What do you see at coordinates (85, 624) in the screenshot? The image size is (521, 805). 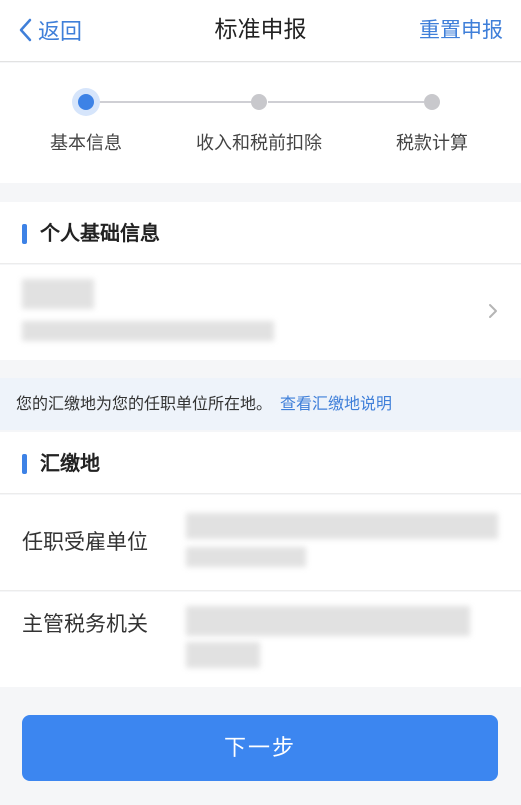 I see `tax-office-label: 主管税务机关` at bounding box center [85, 624].